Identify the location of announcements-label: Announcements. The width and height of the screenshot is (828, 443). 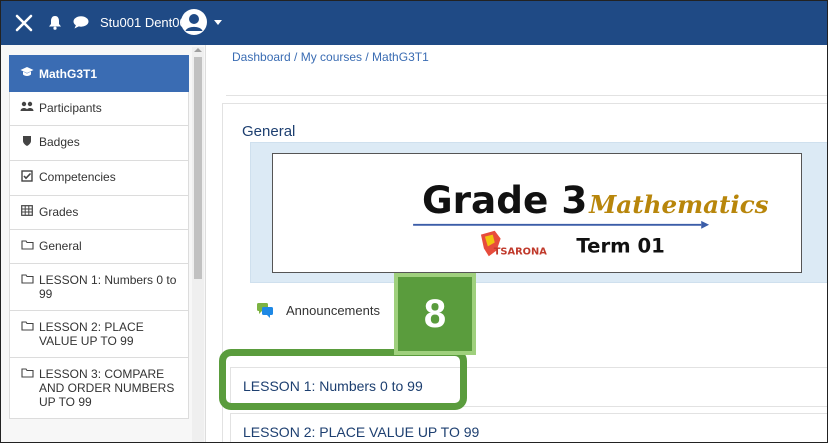
(333, 310).